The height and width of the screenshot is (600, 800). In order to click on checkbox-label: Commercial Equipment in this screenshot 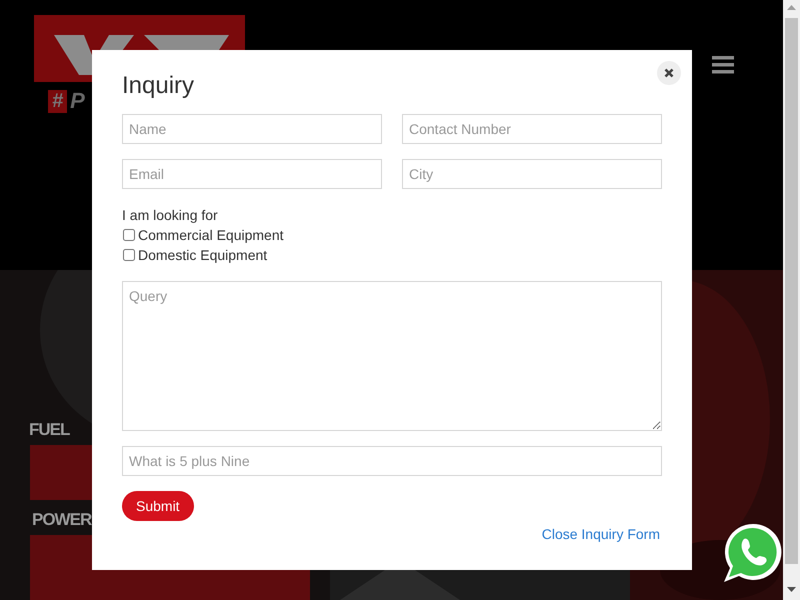, I will do `click(211, 235)`.